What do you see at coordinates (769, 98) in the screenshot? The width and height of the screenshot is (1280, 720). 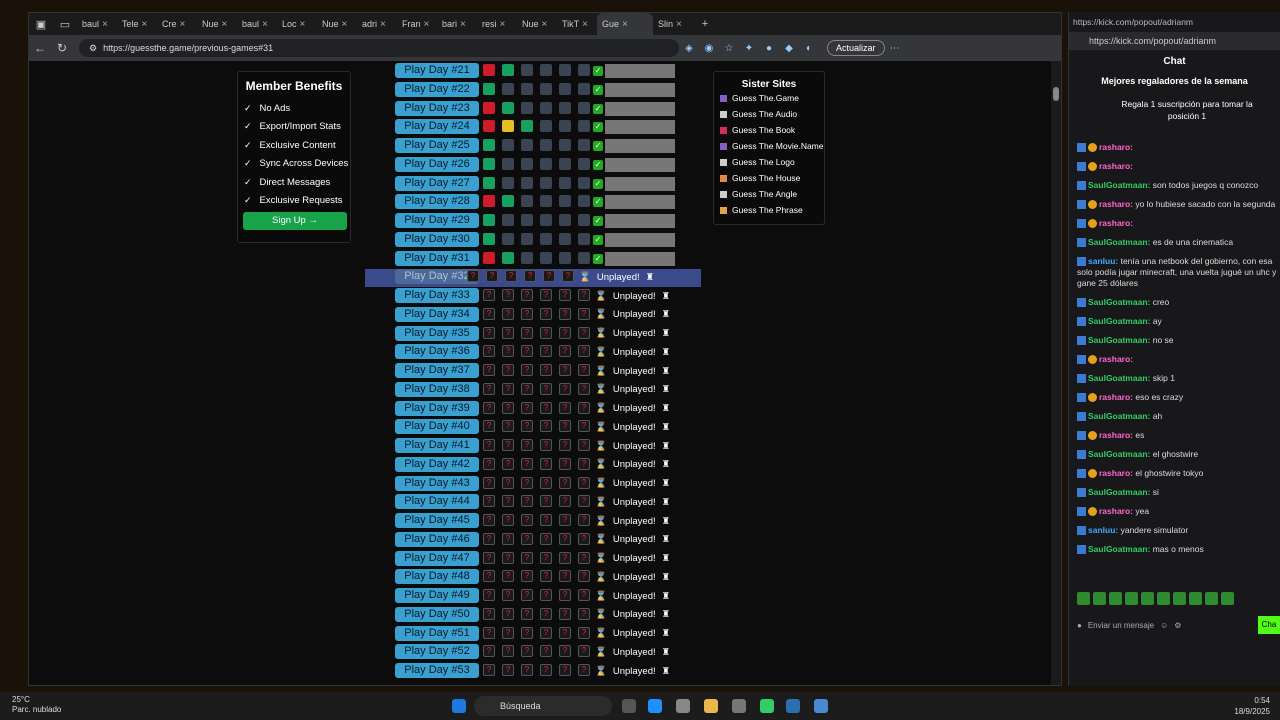 I see `sister-site-link: Guess The.Game` at bounding box center [769, 98].